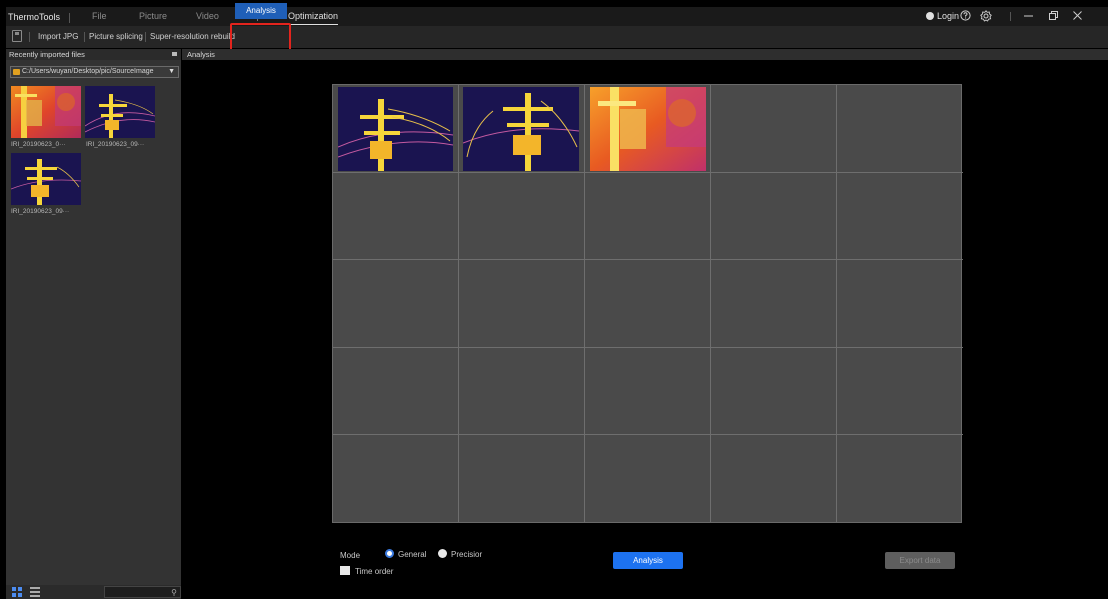 This screenshot has height=599, width=1108. Describe the element at coordinates (986, 17) in the screenshot. I see `settings-icon` at that location.